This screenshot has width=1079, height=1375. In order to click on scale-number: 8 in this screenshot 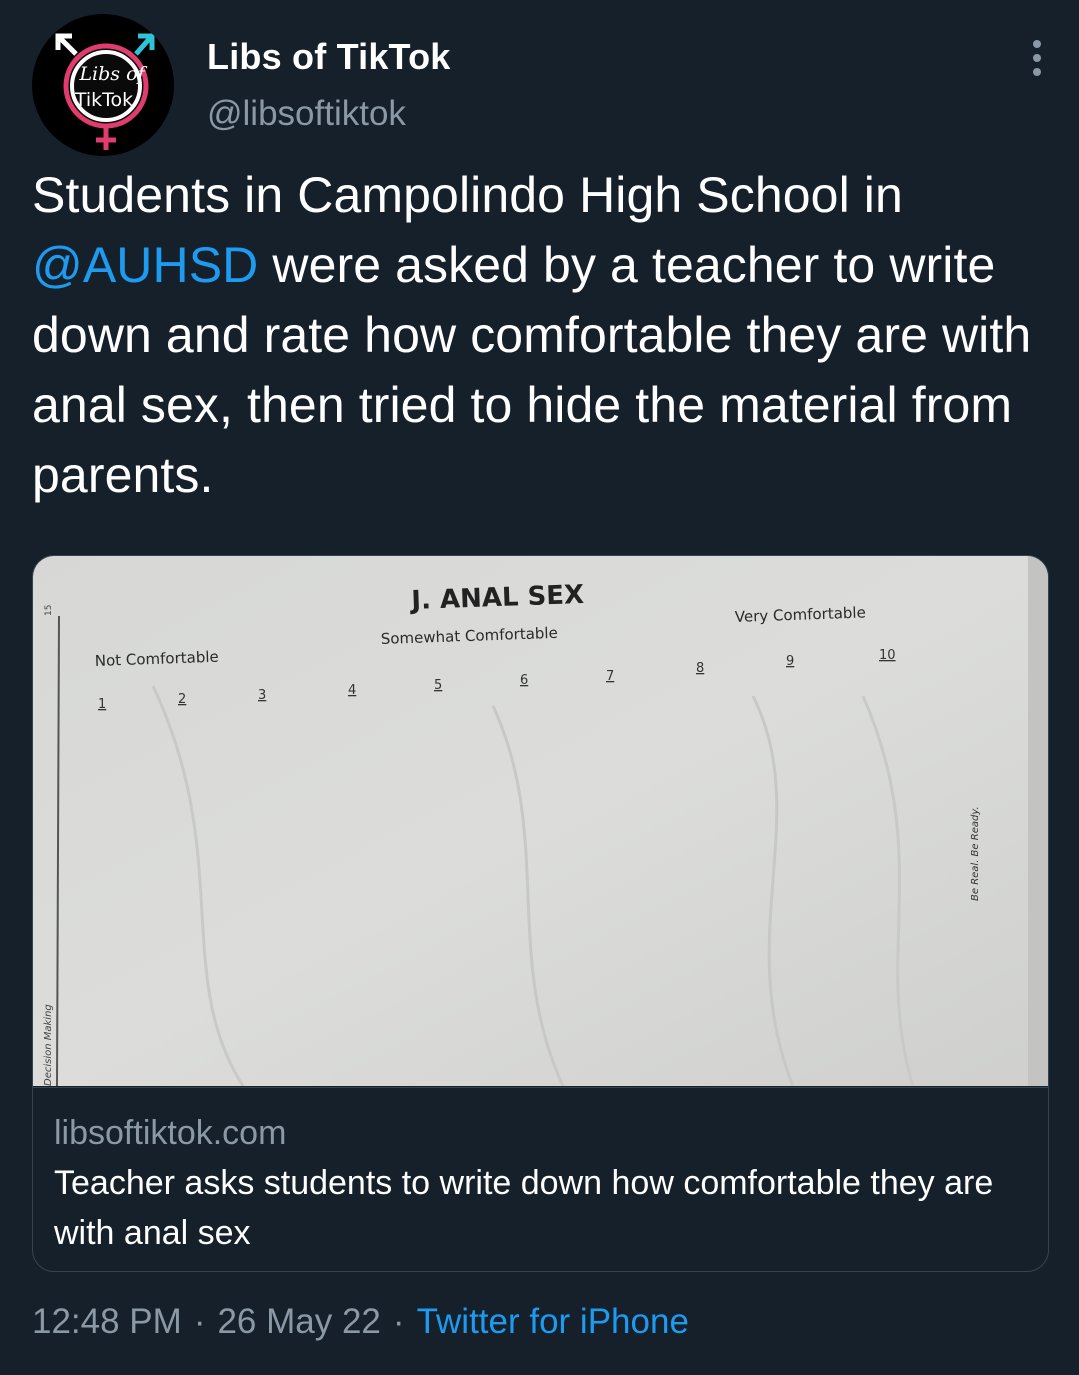, I will do `click(700, 668)`.